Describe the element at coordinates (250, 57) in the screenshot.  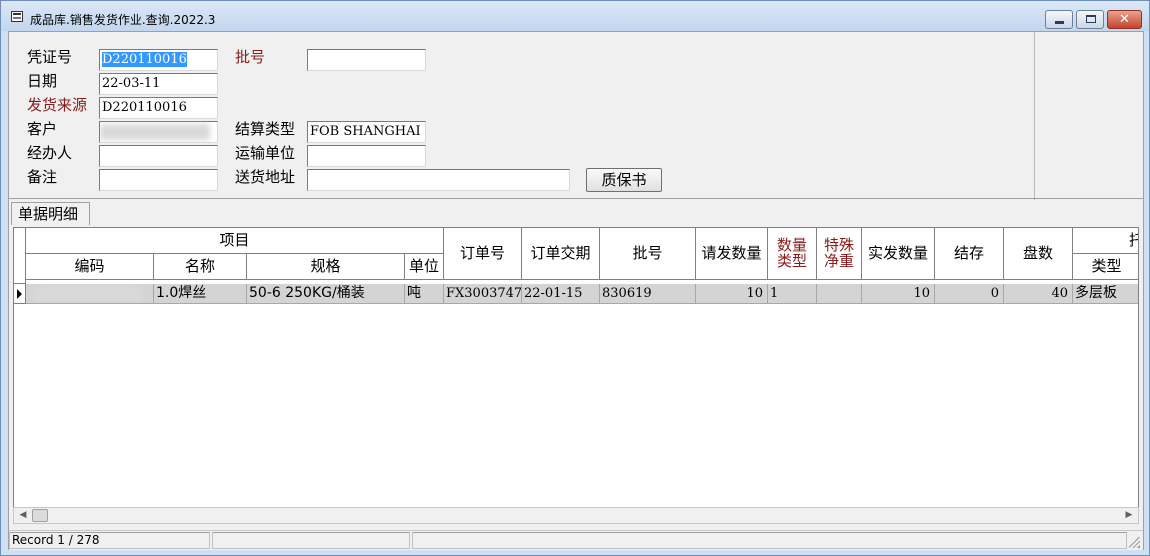
I see `batch-no-label: 批号` at that location.